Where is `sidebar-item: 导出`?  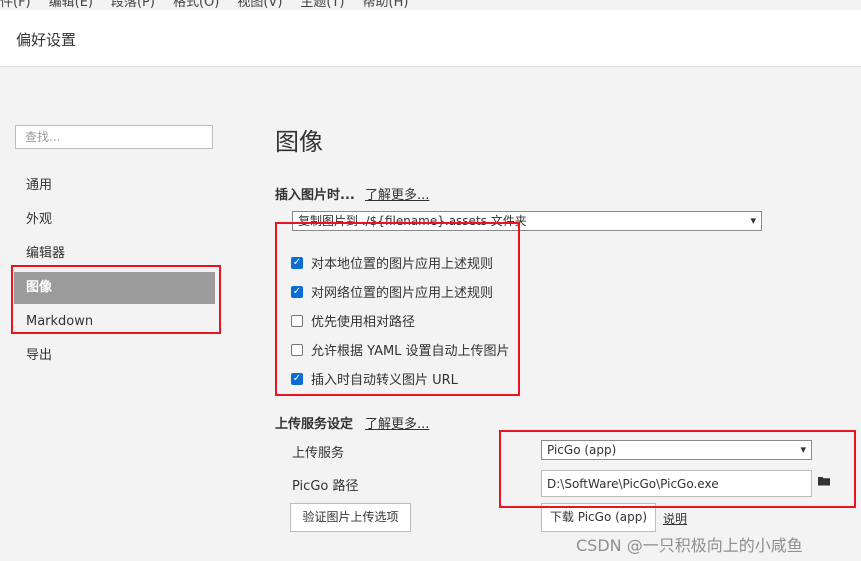 sidebar-item: 导出 is located at coordinates (114, 356).